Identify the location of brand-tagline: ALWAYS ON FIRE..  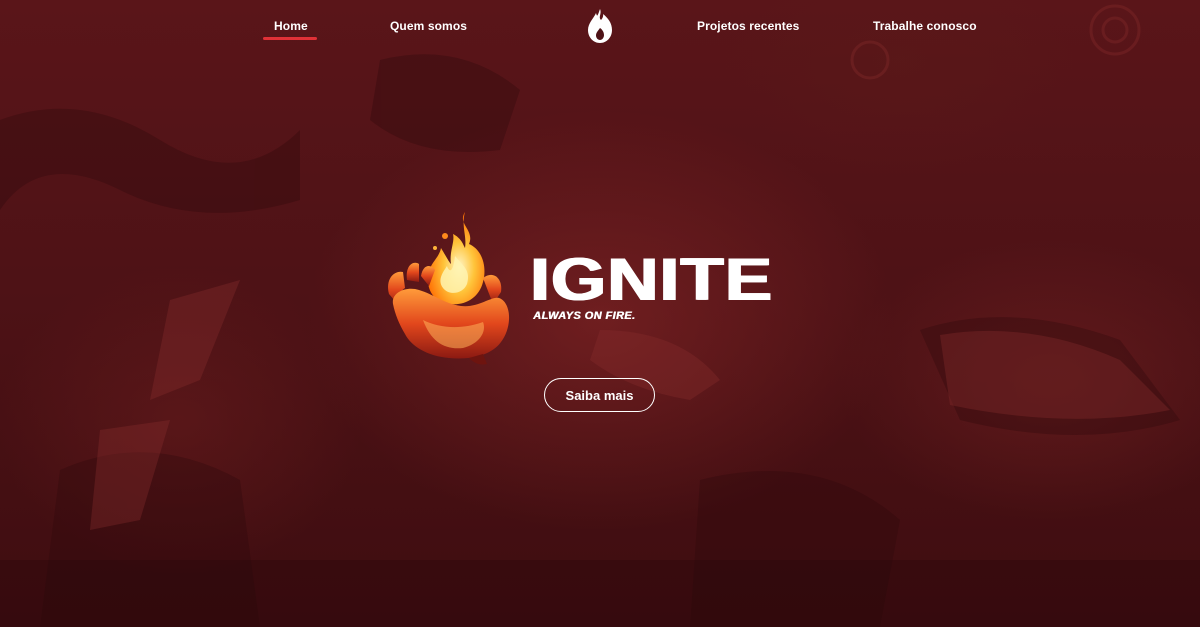
(584, 316).